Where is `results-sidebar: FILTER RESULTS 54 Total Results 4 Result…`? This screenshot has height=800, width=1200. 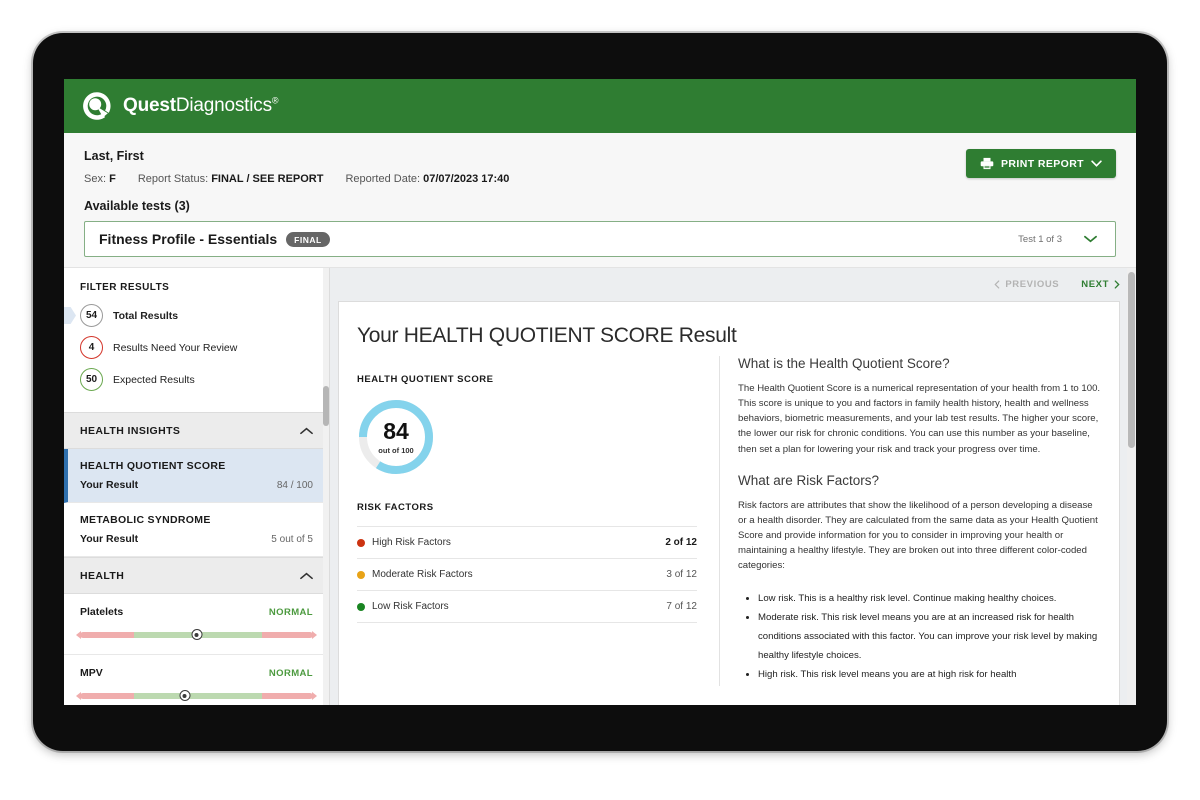 results-sidebar: FILTER RESULTS 54 Total Results 4 Result… is located at coordinates (197, 486).